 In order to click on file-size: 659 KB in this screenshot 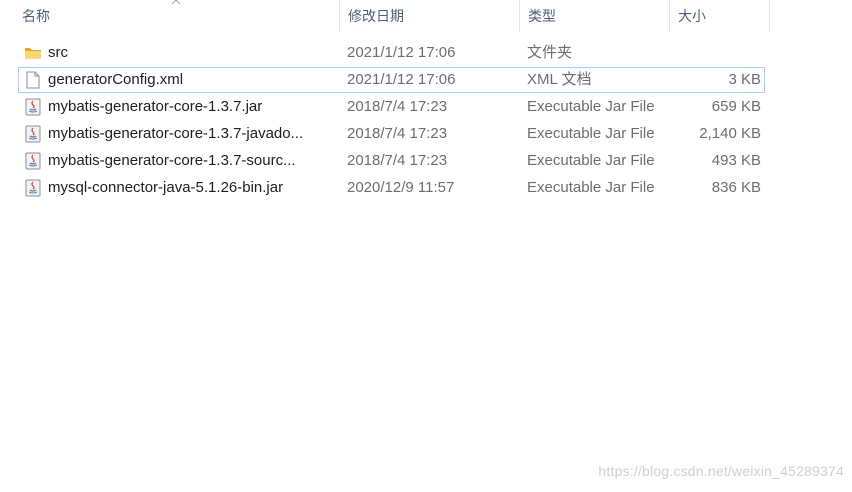, I will do `click(736, 106)`.